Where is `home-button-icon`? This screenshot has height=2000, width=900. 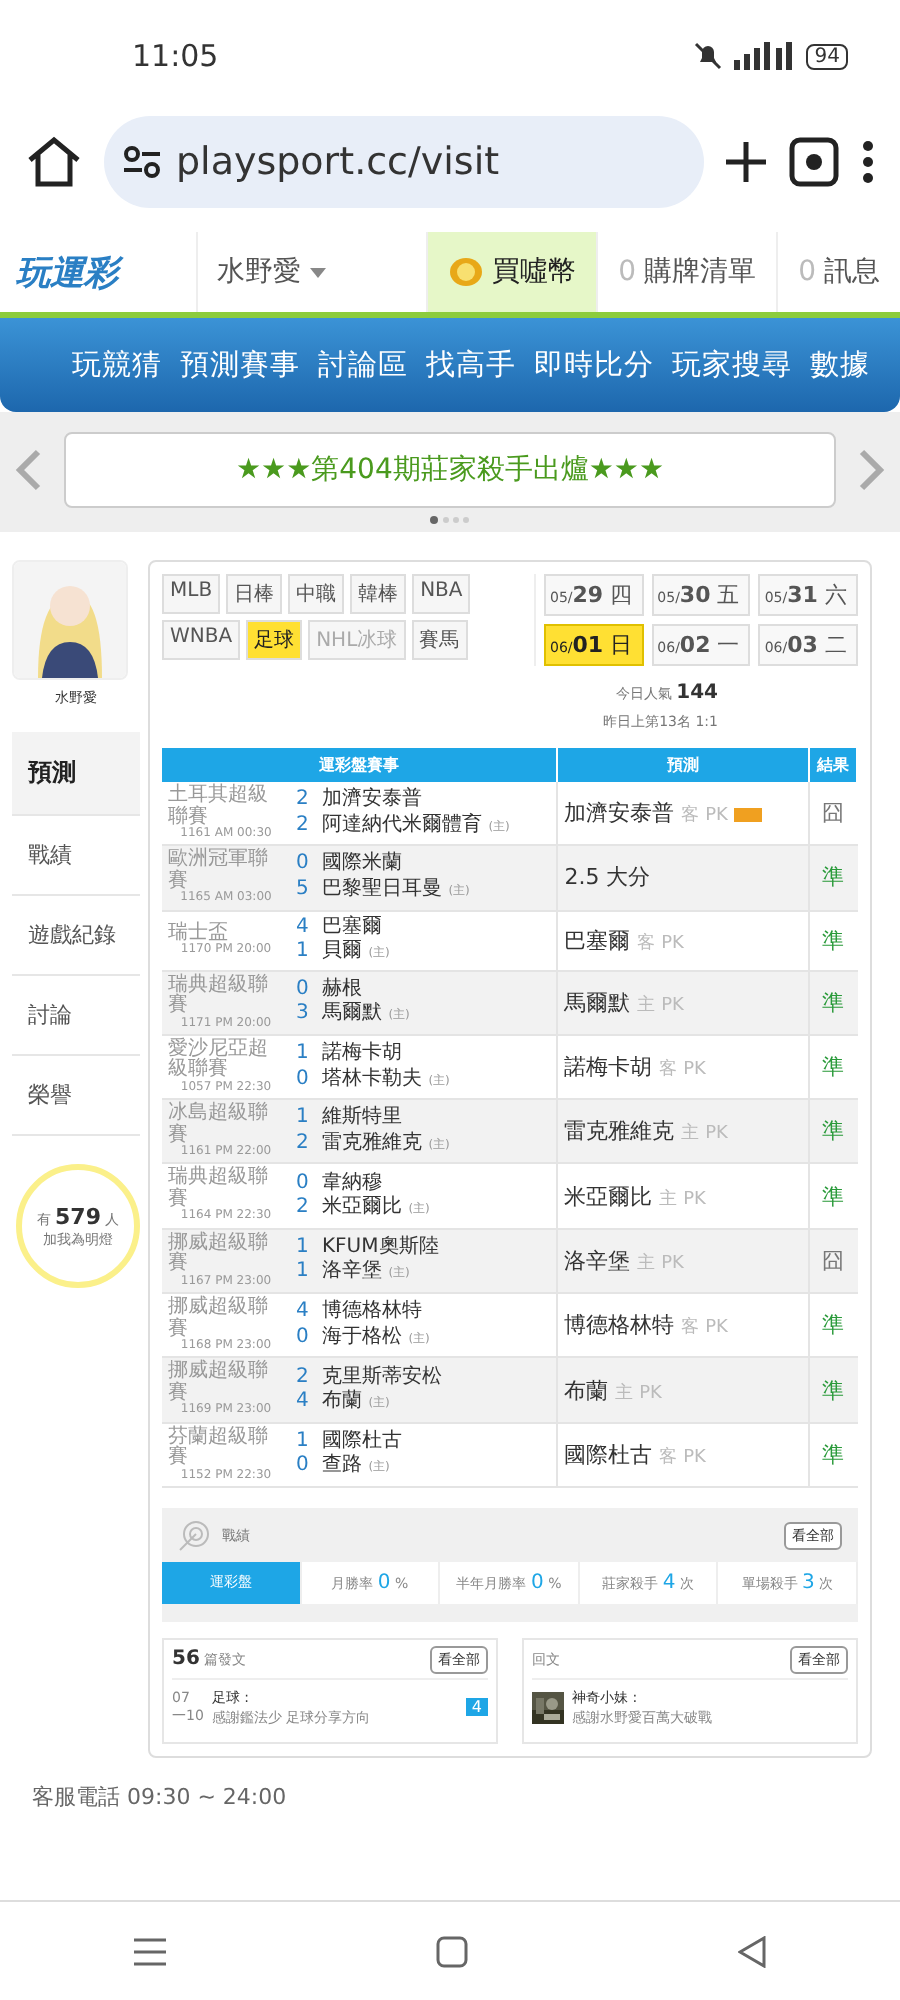 home-button-icon is located at coordinates (451, 1952).